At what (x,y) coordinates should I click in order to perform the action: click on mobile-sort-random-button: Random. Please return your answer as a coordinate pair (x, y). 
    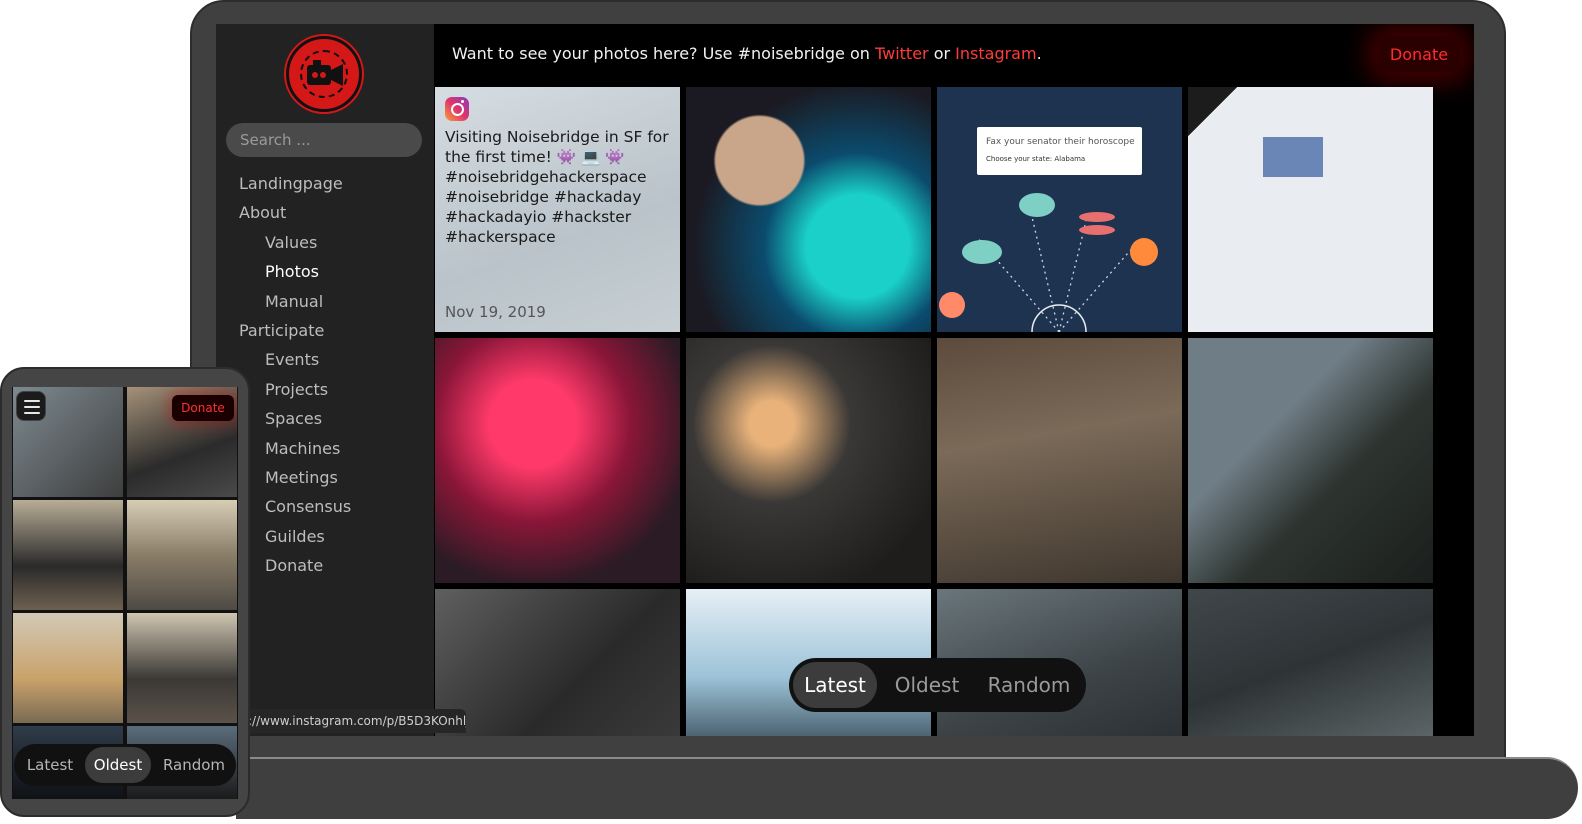
    Looking at the image, I should click on (194, 765).